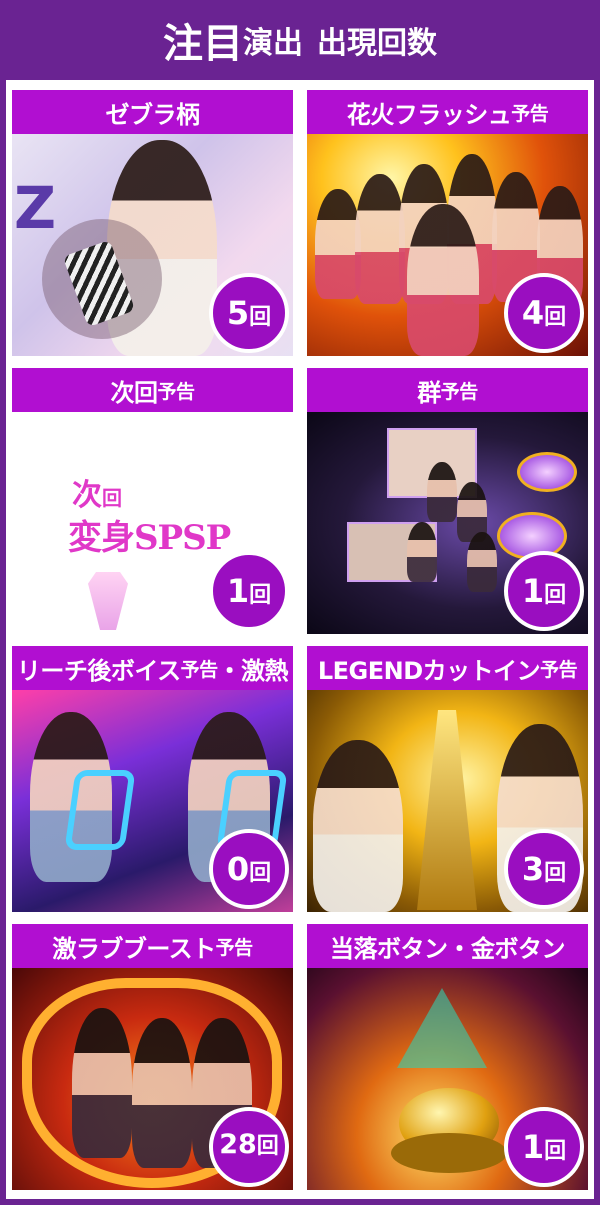 This screenshot has height=1205, width=600. What do you see at coordinates (544, 869) in the screenshot?
I see `count-badge: 3回` at bounding box center [544, 869].